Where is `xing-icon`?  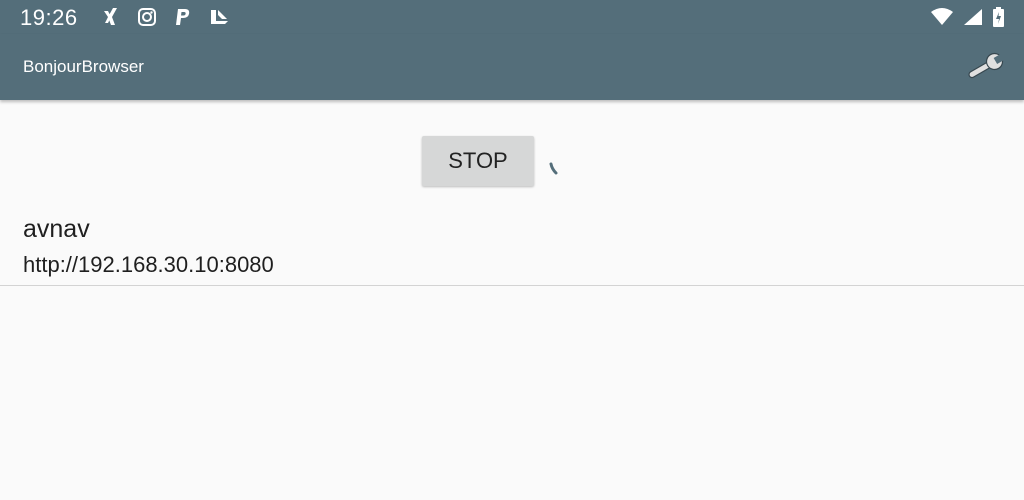
xing-icon is located at coordinates (111, 17).